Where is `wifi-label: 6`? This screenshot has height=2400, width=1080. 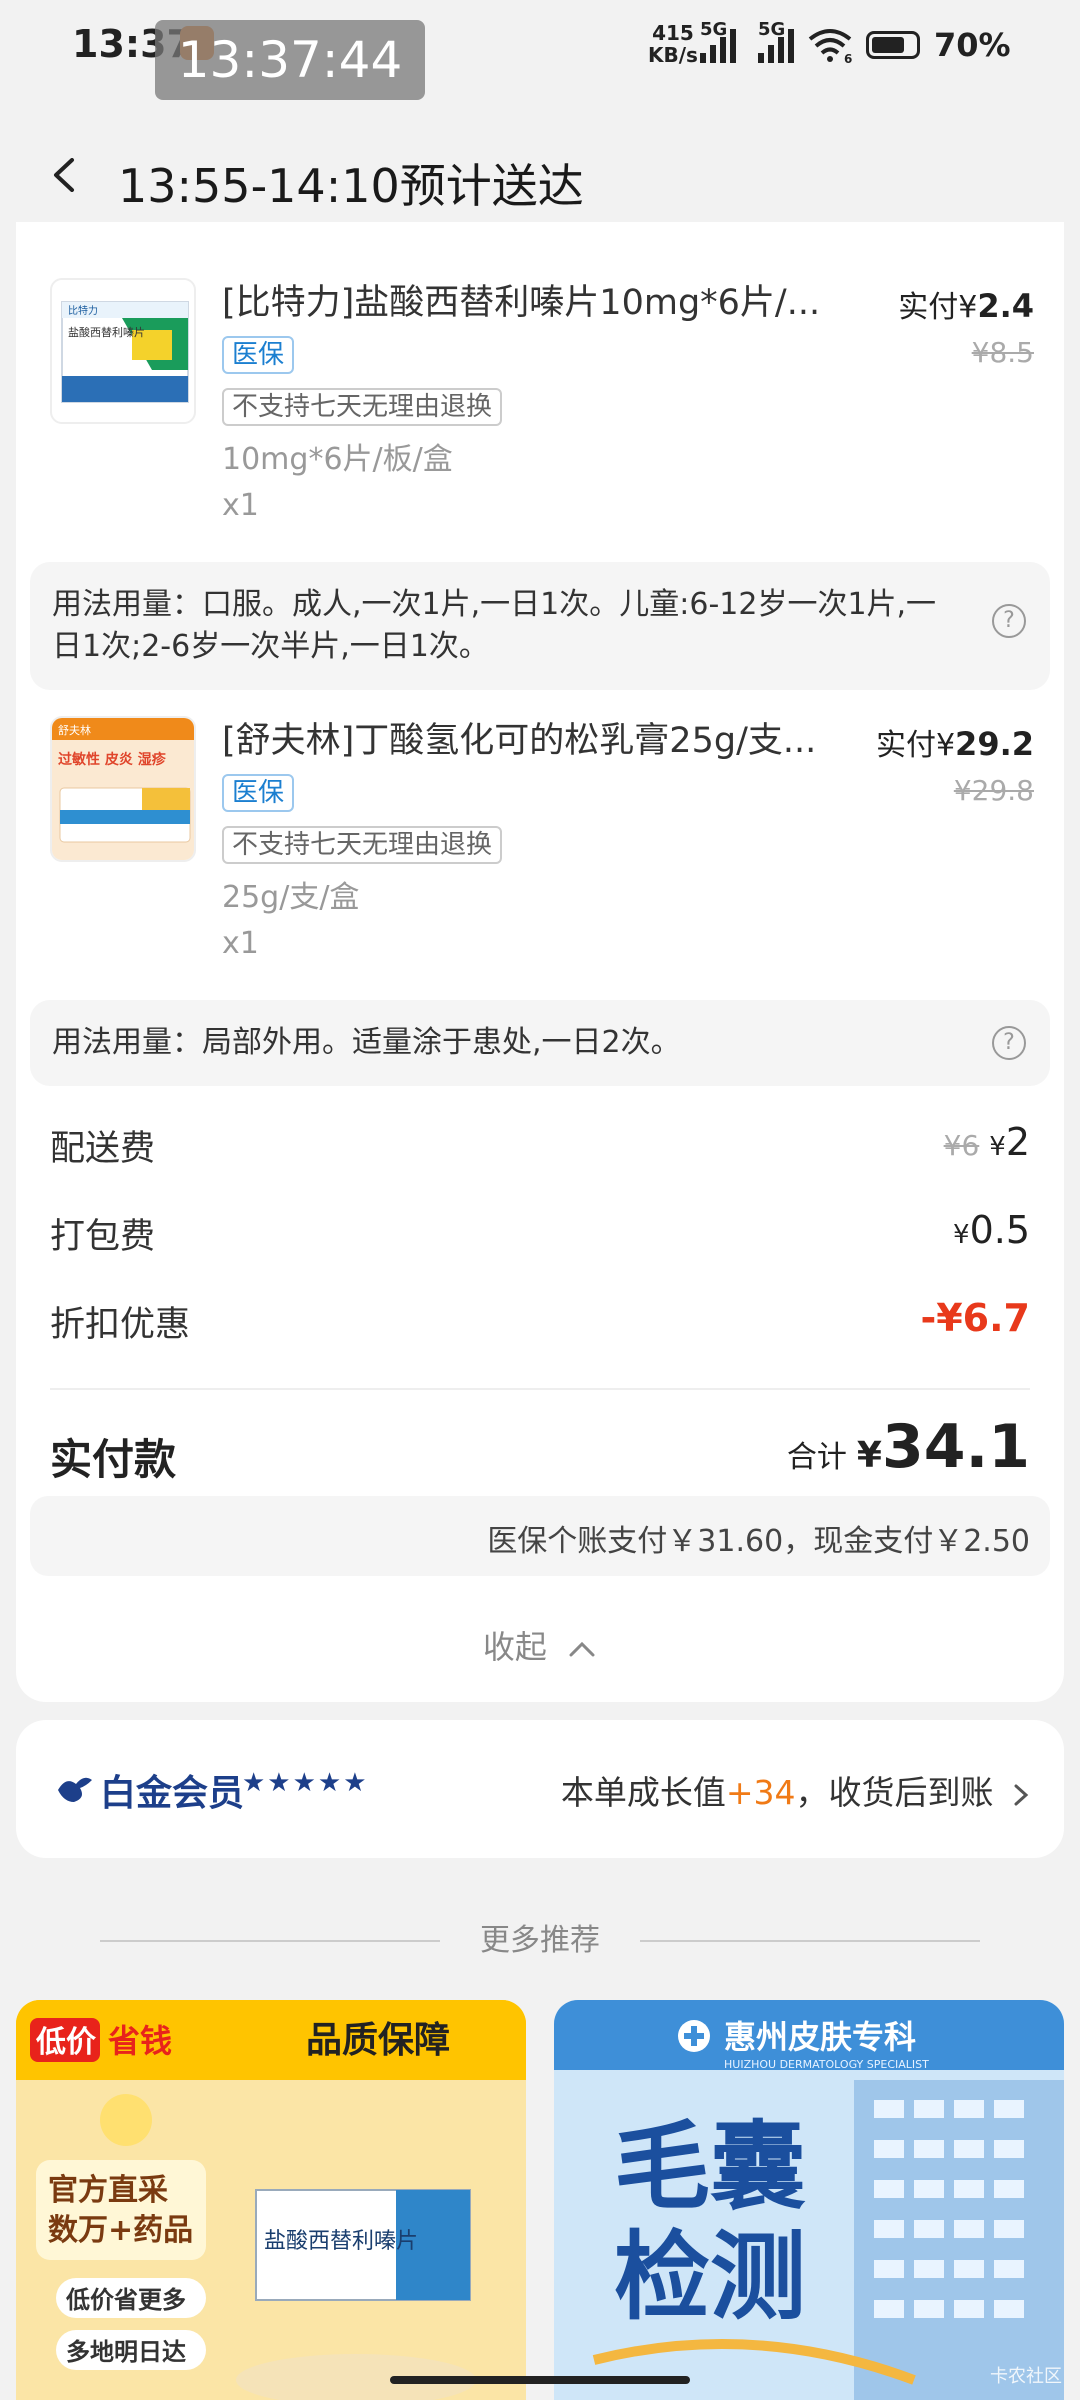
wifi-label: 6 is located at coordinates (848, 57).